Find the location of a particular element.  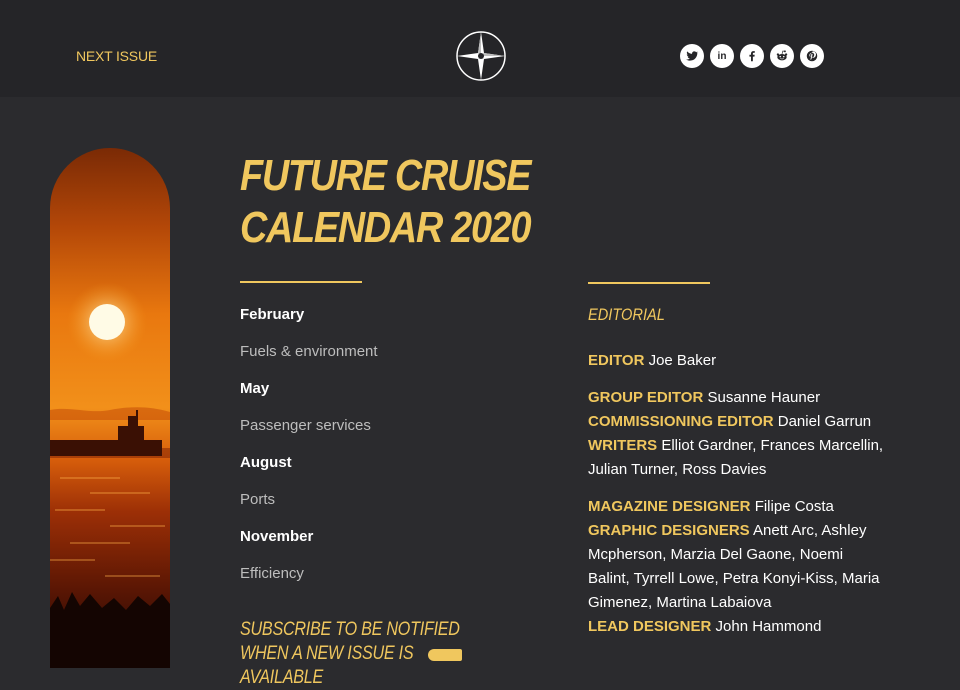

credit-names: Susanne Hauner is located at coordinates (764, 397).